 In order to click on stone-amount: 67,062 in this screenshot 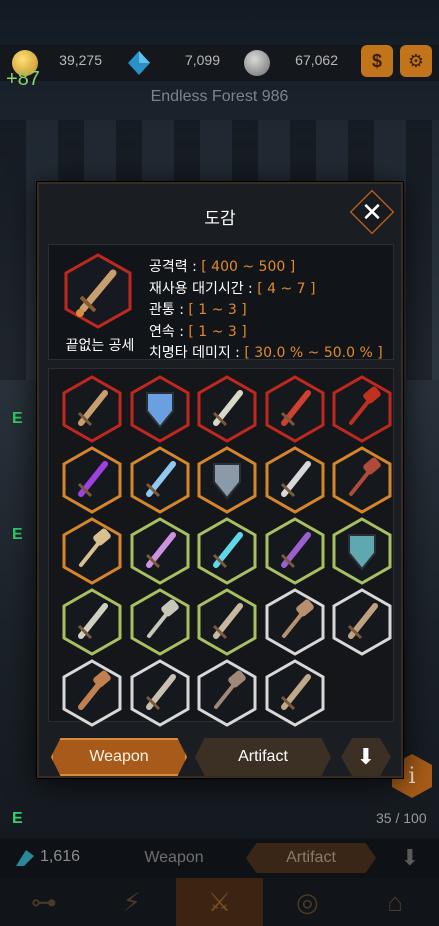, I will do `click(316, 60)`.